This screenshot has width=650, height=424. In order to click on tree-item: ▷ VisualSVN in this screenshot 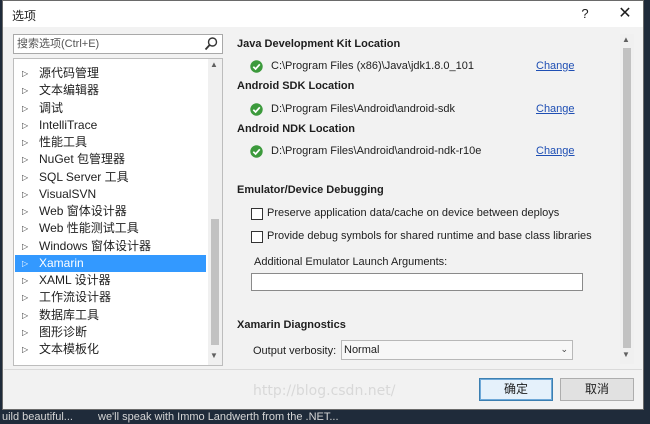, I will do `click(110, 194)`.